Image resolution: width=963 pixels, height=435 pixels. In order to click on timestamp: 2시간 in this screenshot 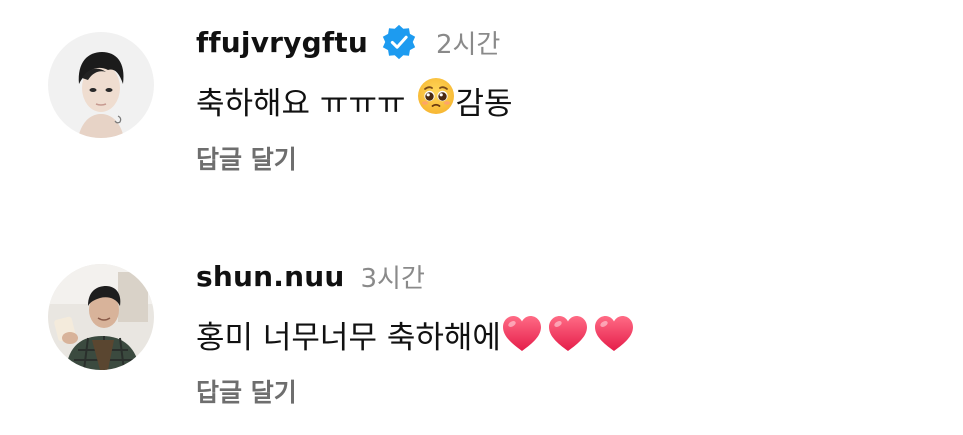, I will do `click(468, 44)`.